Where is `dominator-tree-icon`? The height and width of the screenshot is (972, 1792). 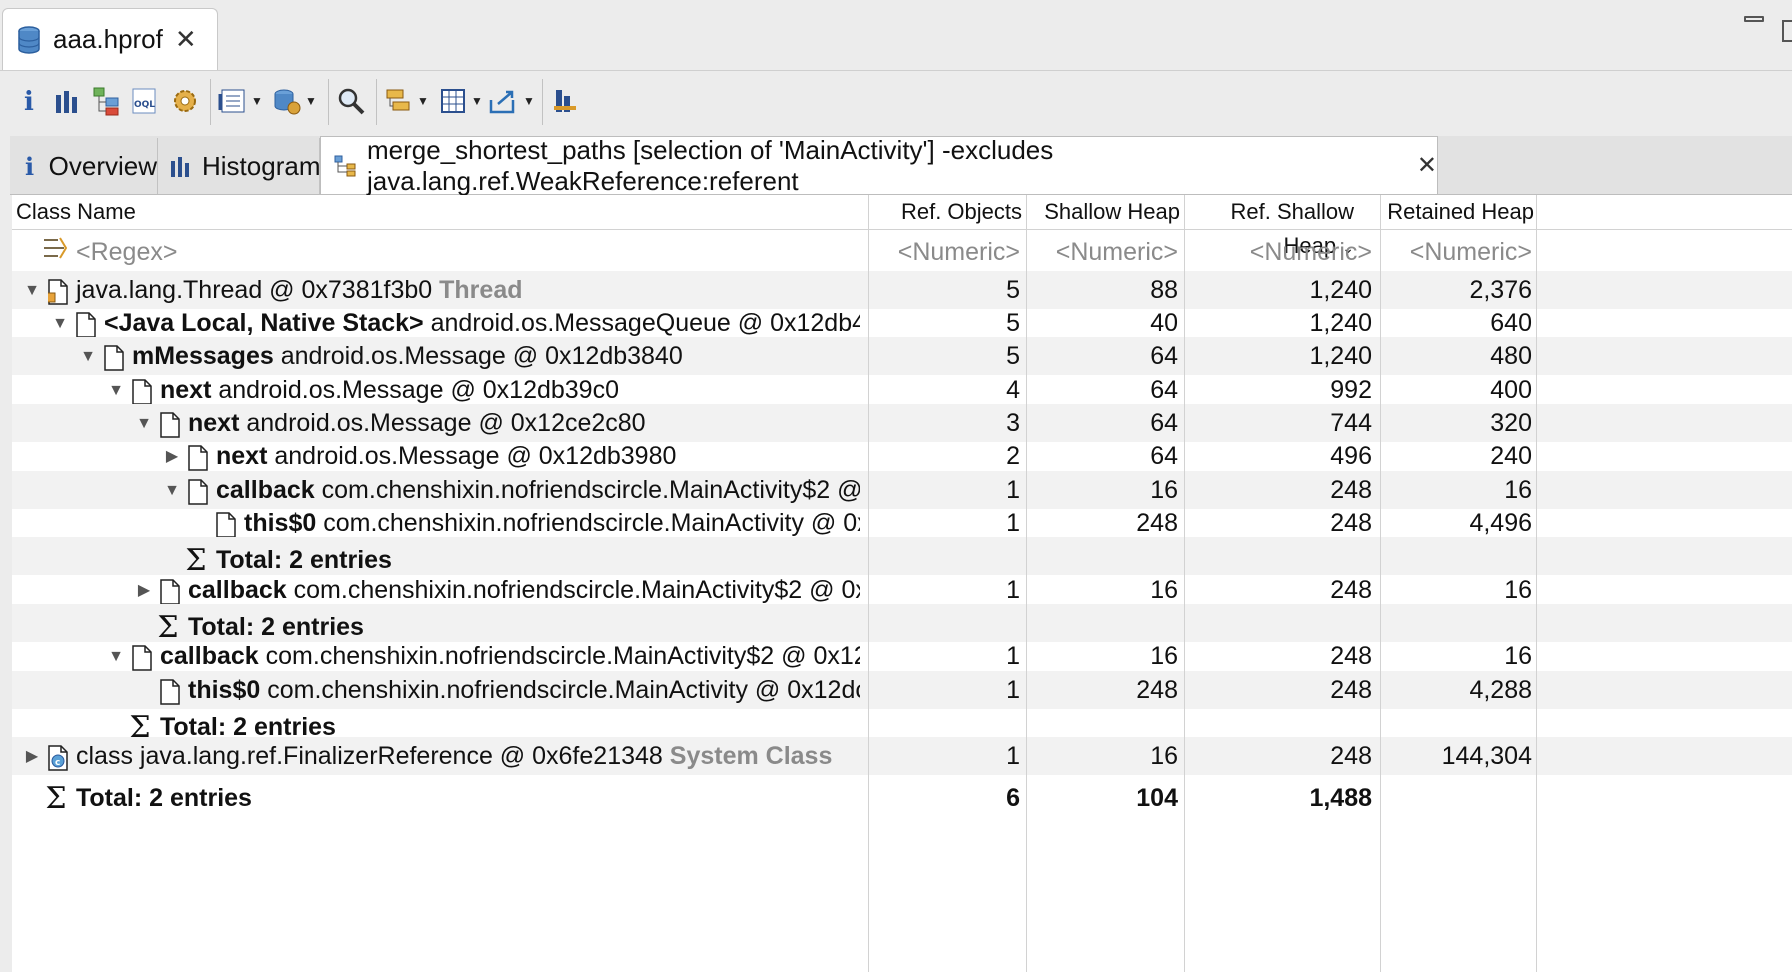 dominator-tree-icon is located at coordinates (107, 101).